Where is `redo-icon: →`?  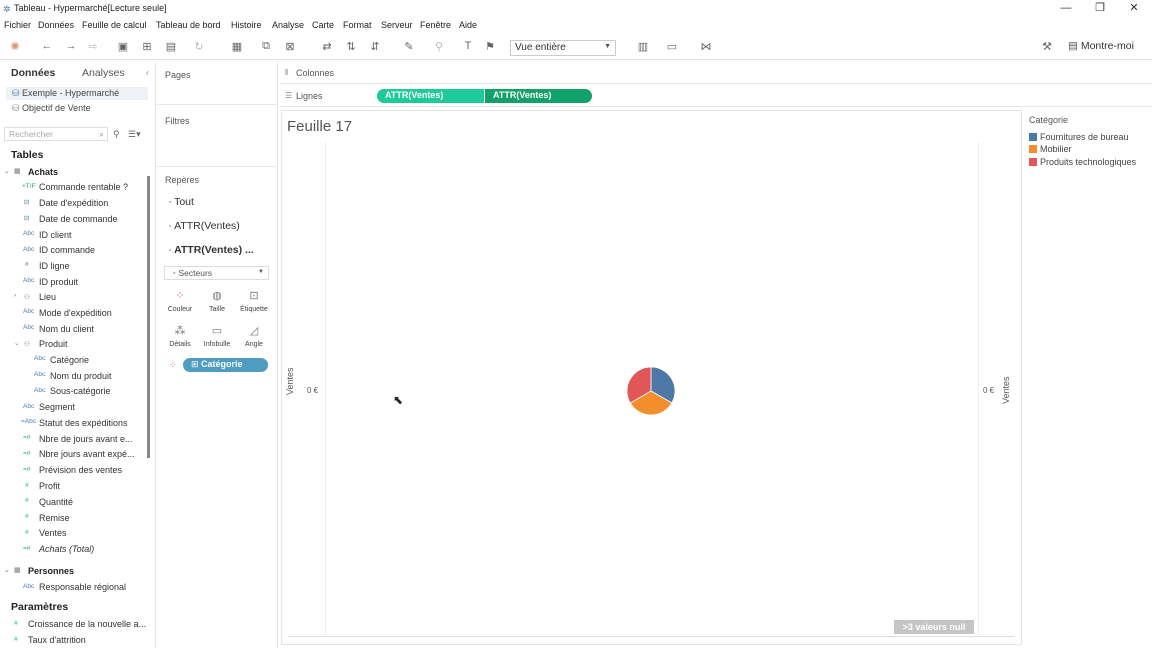
redo-icon: → is located at coordinates (71, 46).